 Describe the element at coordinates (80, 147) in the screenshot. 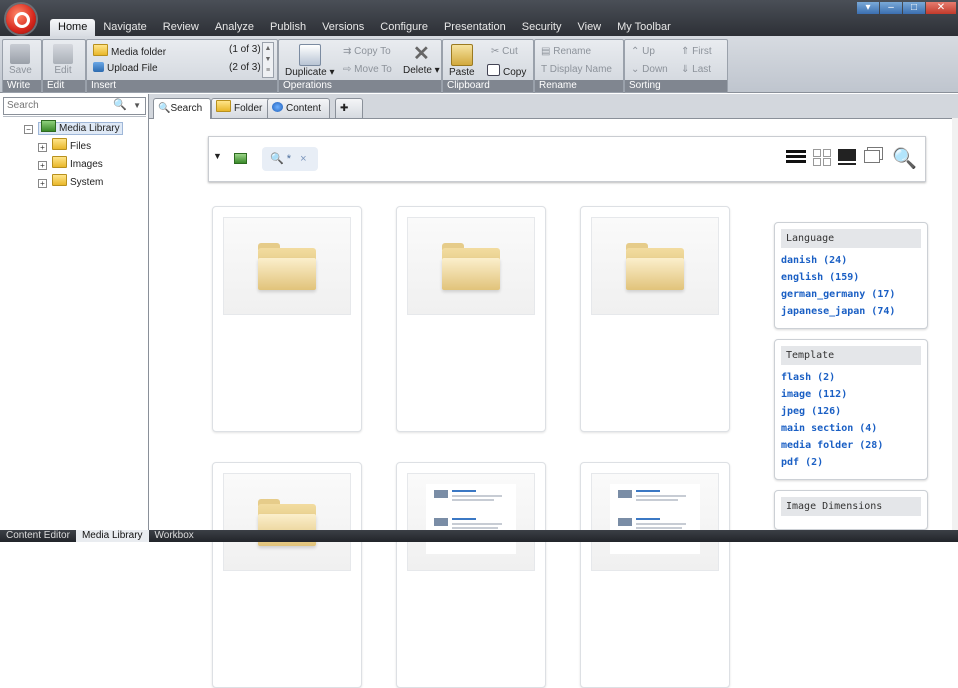

I see `tree-node-files: + Files` at that location.